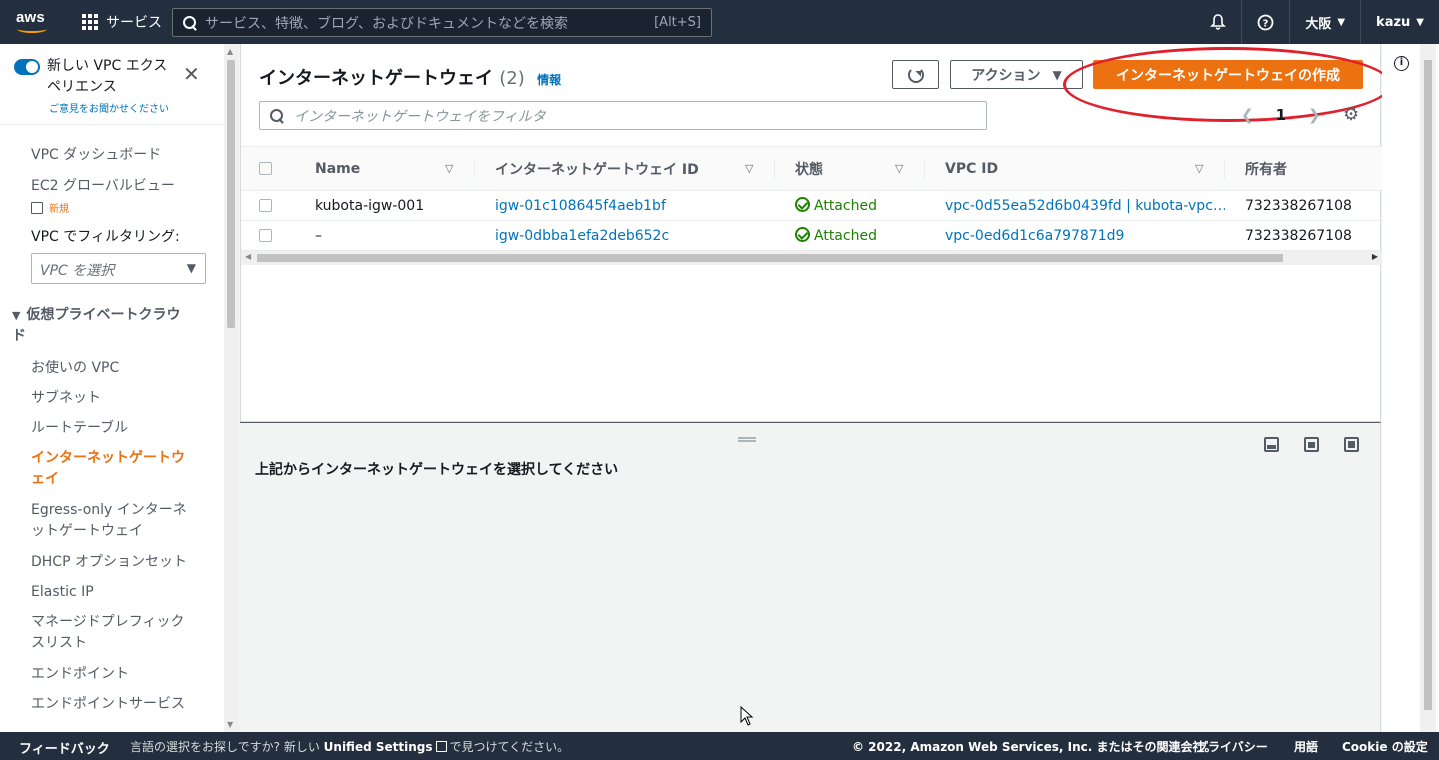 The width and height of the screenshot is (1439, 760). I want to click on column-header-owner: 所有者, so click(1303, 168).